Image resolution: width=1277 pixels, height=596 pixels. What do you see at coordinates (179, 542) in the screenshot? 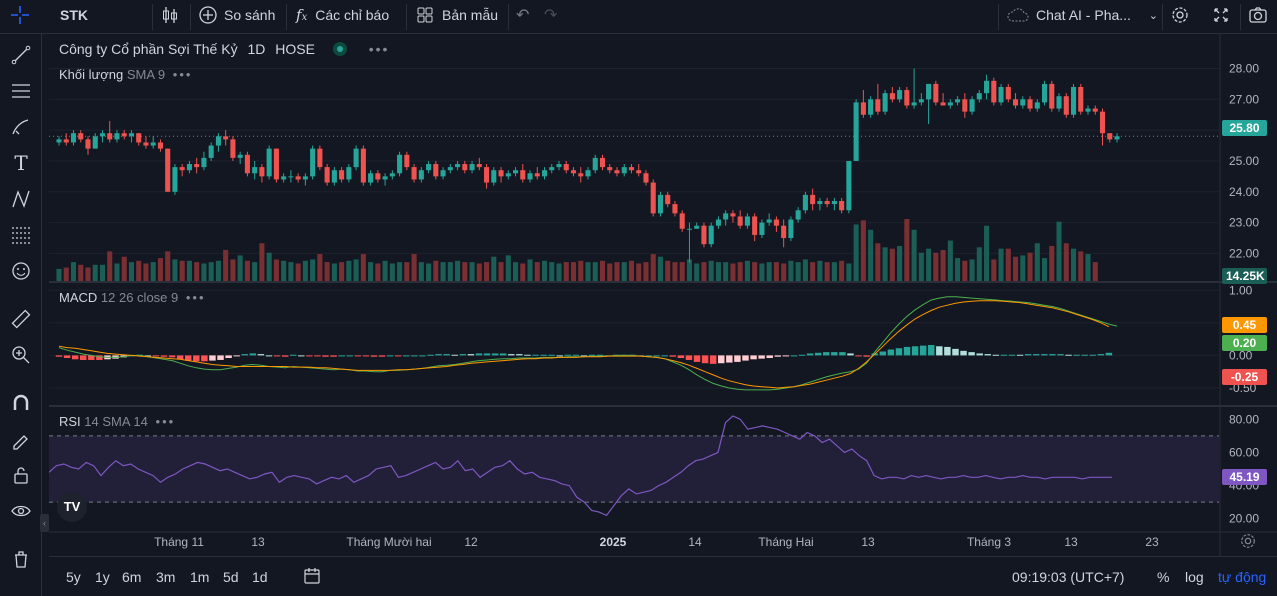
I see `time-label: Tháng 11` at bounding box center [179, 542].